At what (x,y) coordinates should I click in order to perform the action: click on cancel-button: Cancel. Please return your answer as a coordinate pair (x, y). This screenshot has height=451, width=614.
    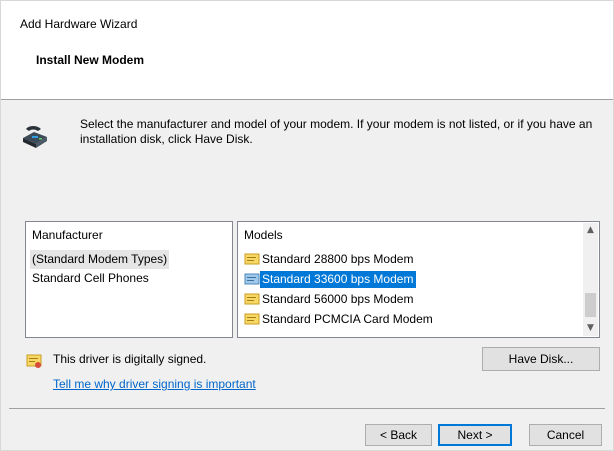
    Looking at the image, I should click on (565, 435).